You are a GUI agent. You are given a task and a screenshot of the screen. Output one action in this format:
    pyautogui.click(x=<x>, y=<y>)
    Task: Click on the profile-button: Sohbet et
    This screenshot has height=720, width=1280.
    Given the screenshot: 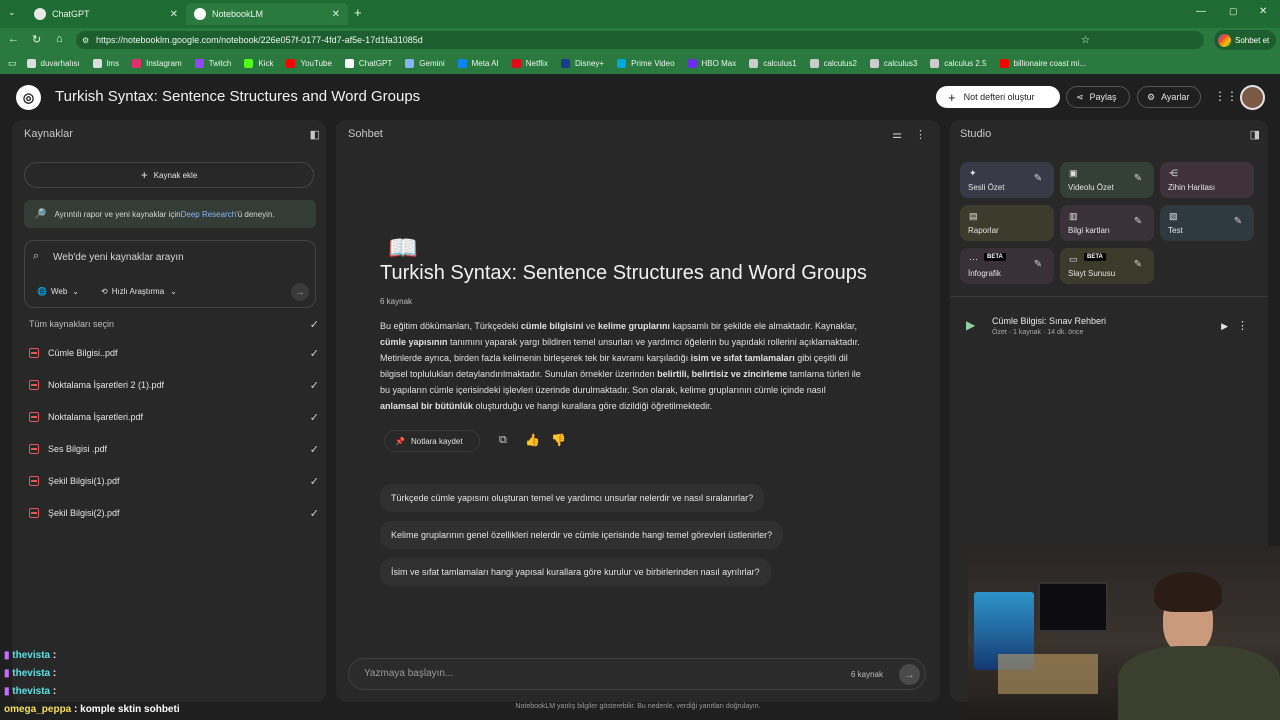 What is the action you would take?
    pyautogui.click(x=1245, y=40)
    